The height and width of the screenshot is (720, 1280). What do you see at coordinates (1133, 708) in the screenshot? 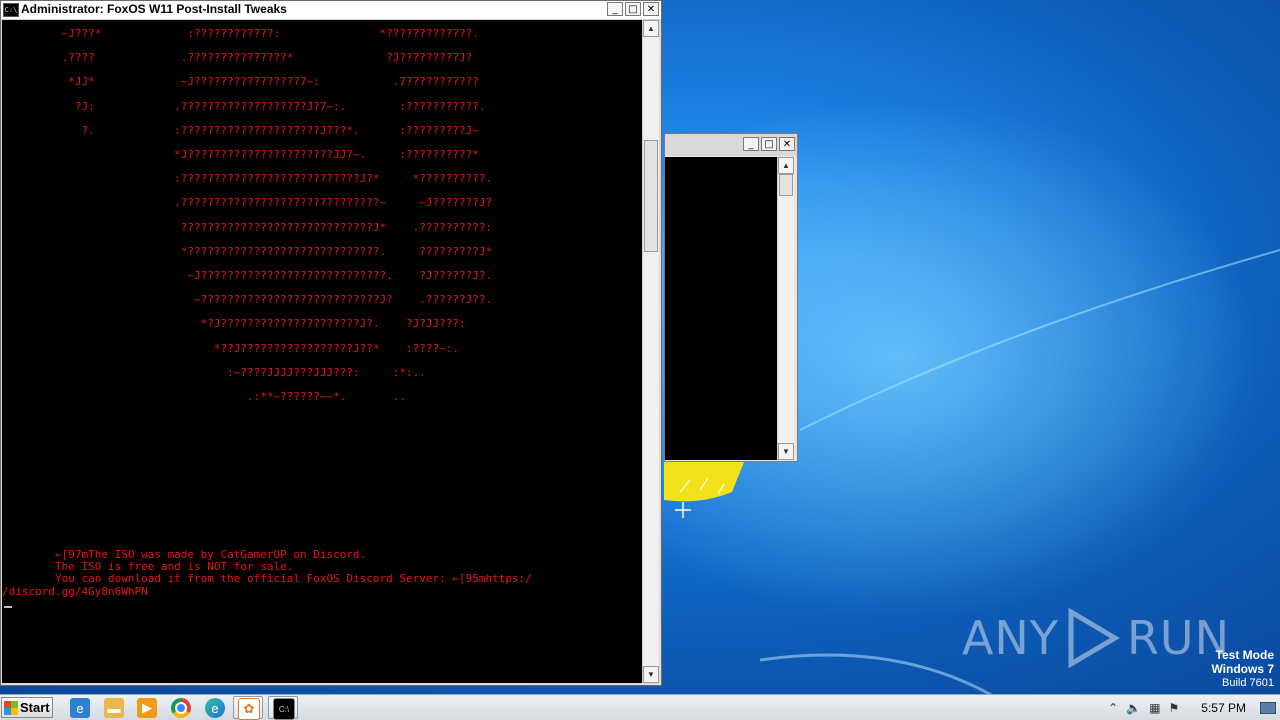
I see `volume-icon: 🔈` at bounding box center [1133, 708].